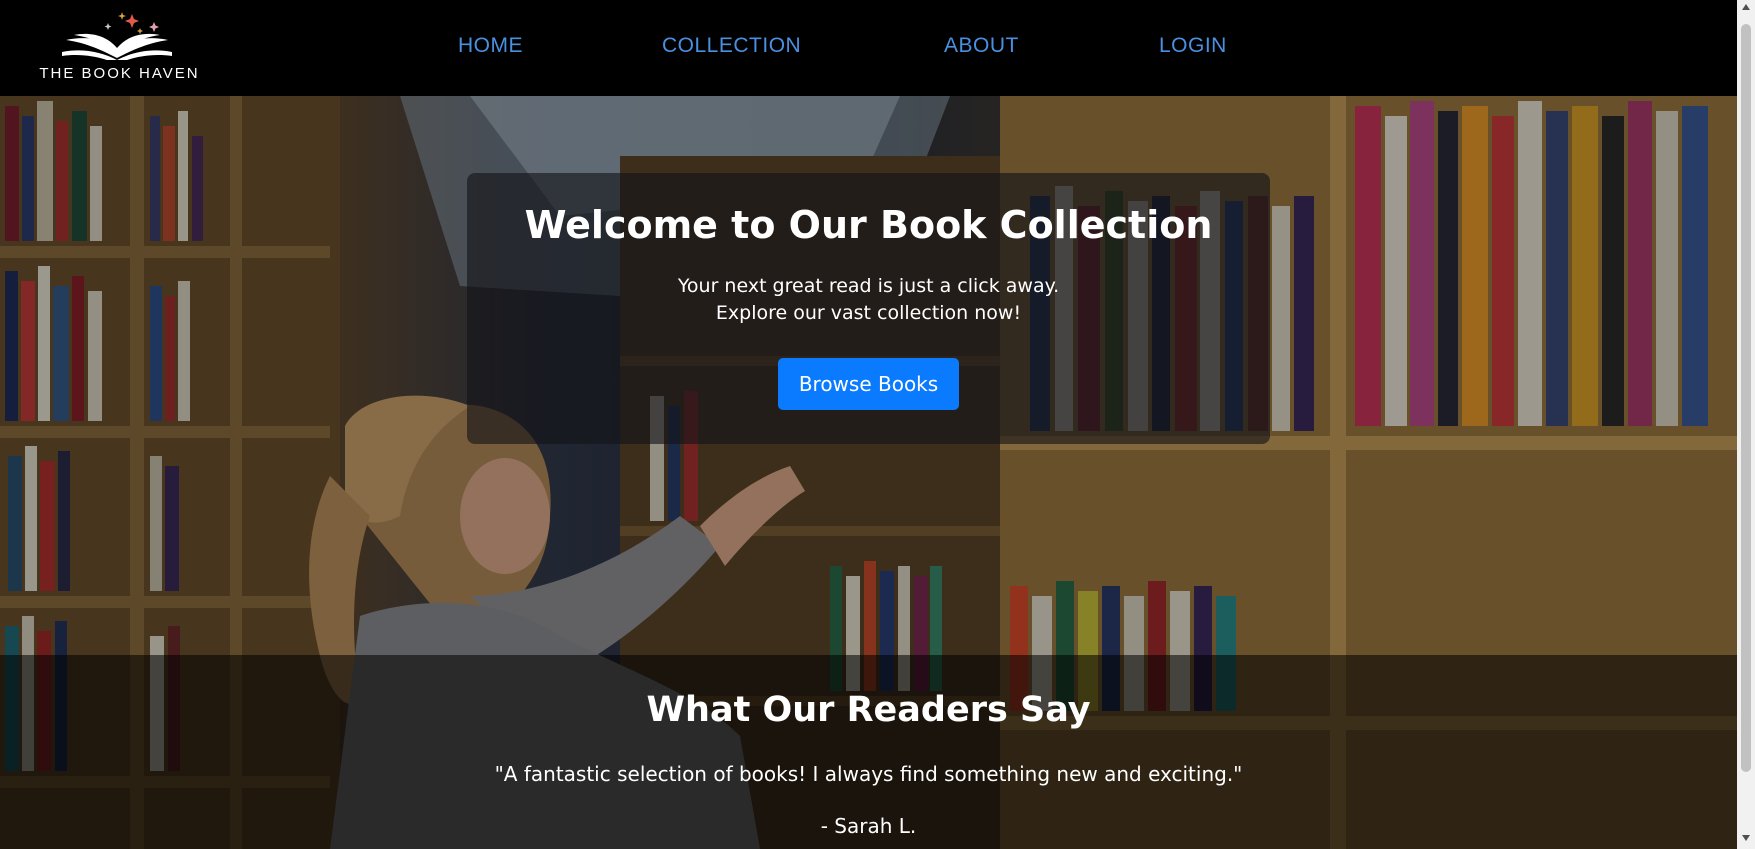 This screenshot has height=849, width=1755. What do you see at coordinates (117, 36) in the screenshot?
I see `open-book-icon` at bounding box center [117, 36].